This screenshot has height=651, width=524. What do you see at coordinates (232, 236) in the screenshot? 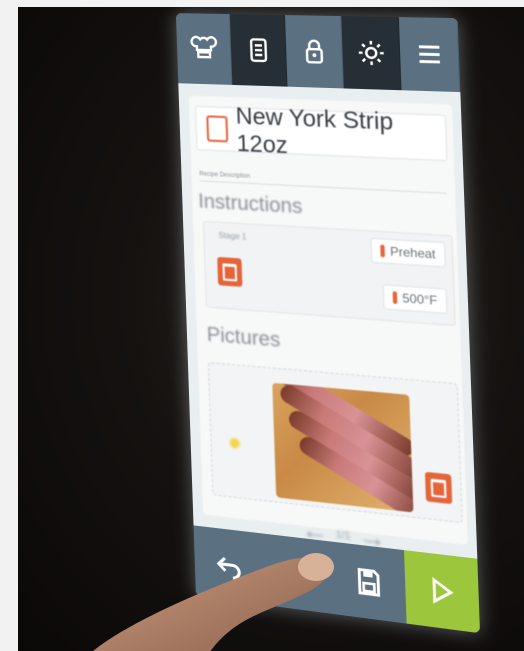
I see `stage-label: Stage 1` at bounding box center [232, 236].